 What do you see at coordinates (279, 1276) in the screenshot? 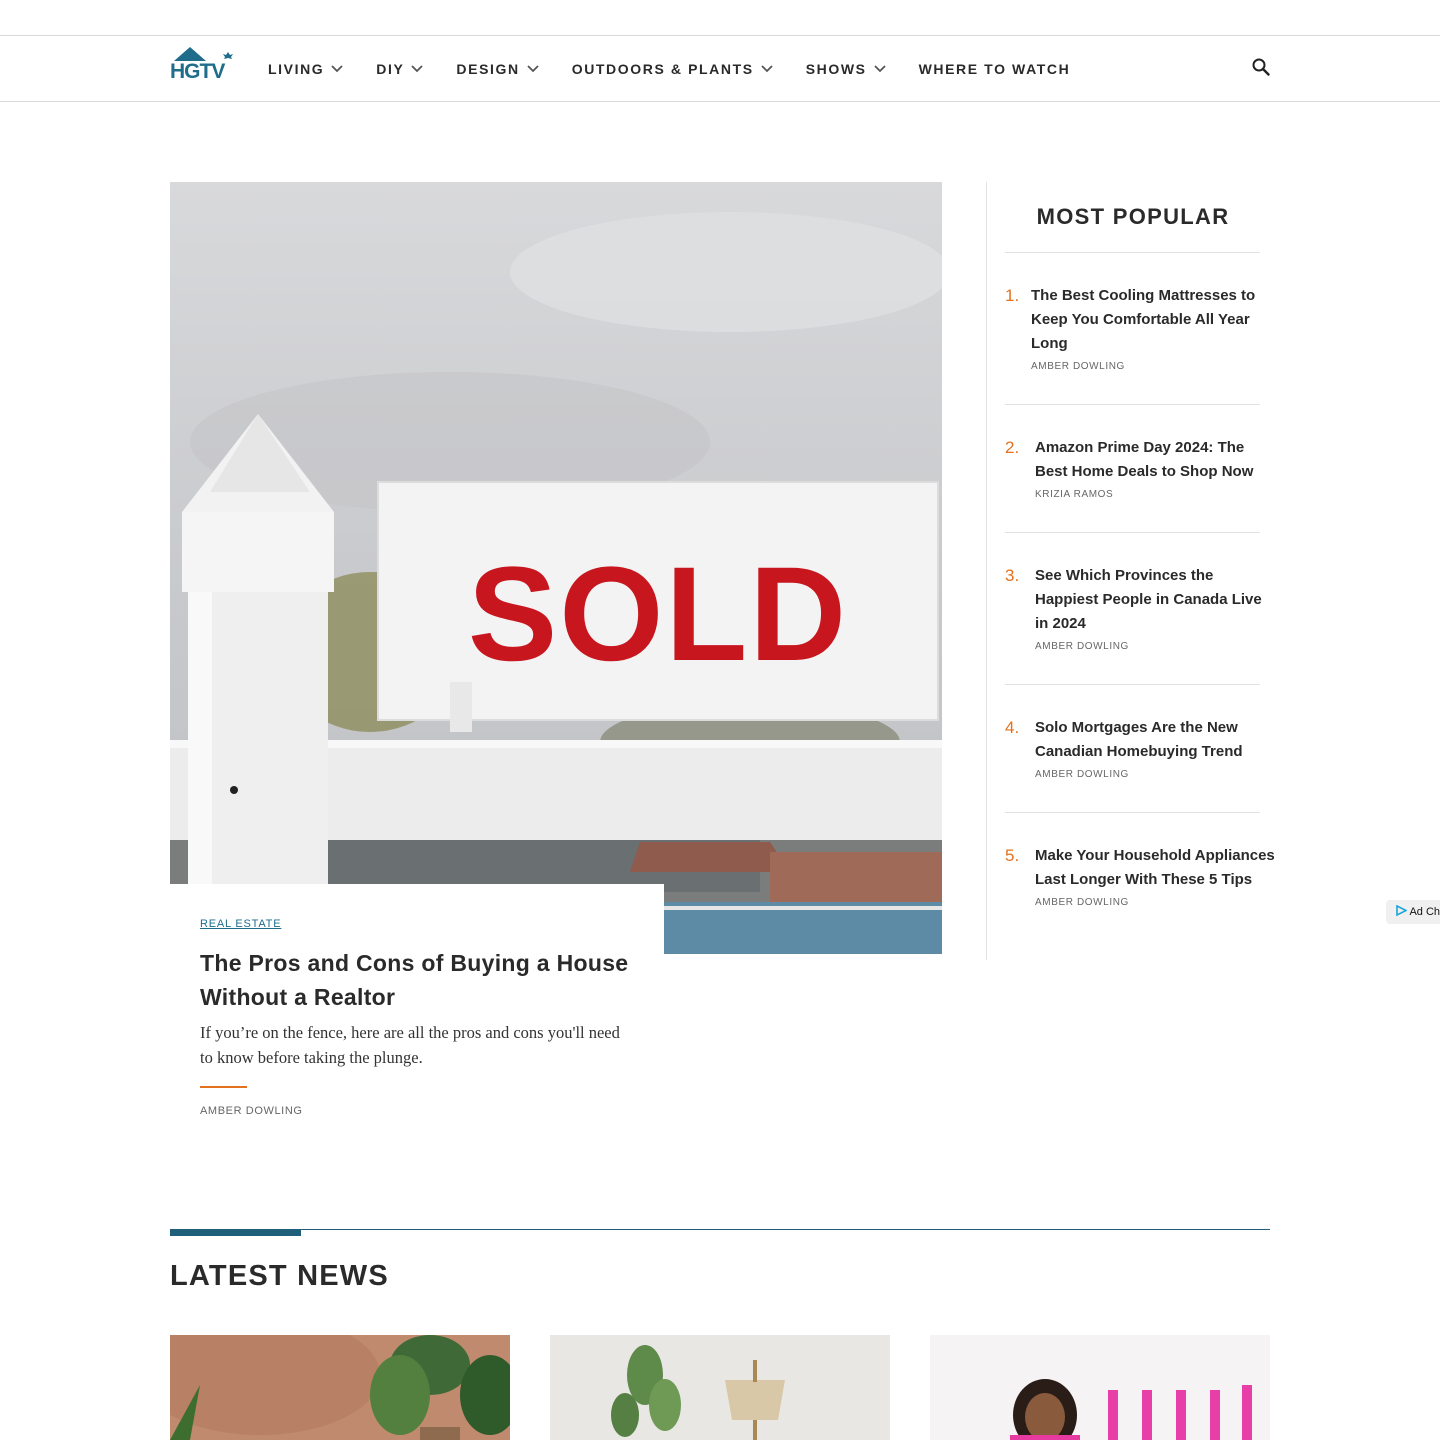
I see `latest-news-title: LATEST NEWS` at bounding box center [279, 1276].